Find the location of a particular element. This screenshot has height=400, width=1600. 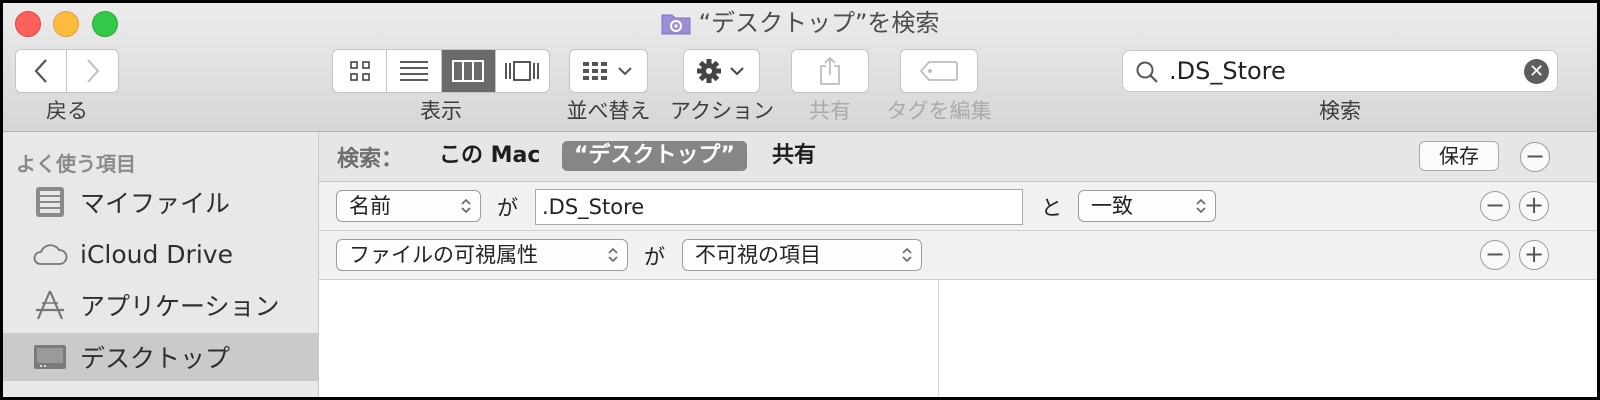

chevron-left-icon is located at coordinates (40, 71).